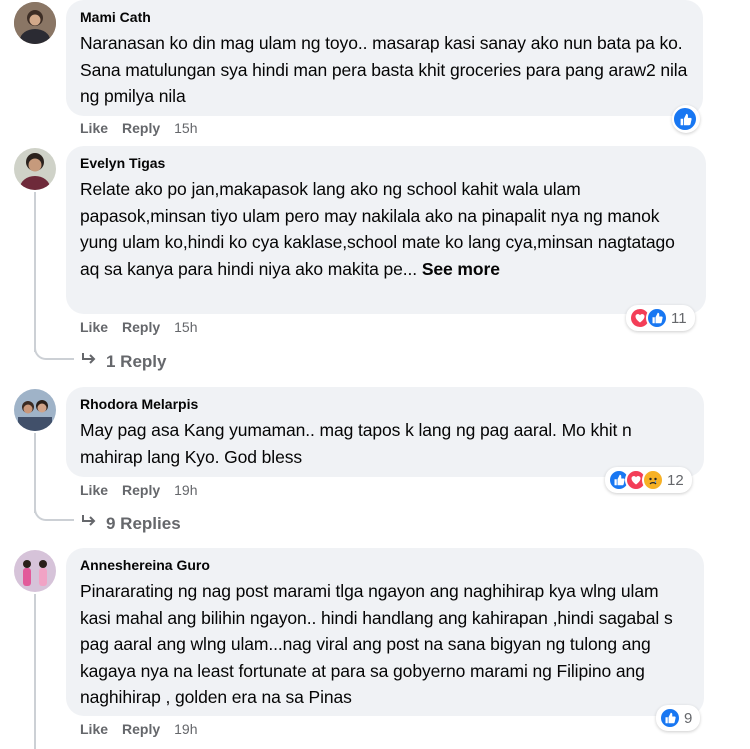 This screenshot has height=749, width=750. Describe the element at coordinates (385, 404) in the screenshot. I see `comment-author: Rhodora Melarpis` at that location.